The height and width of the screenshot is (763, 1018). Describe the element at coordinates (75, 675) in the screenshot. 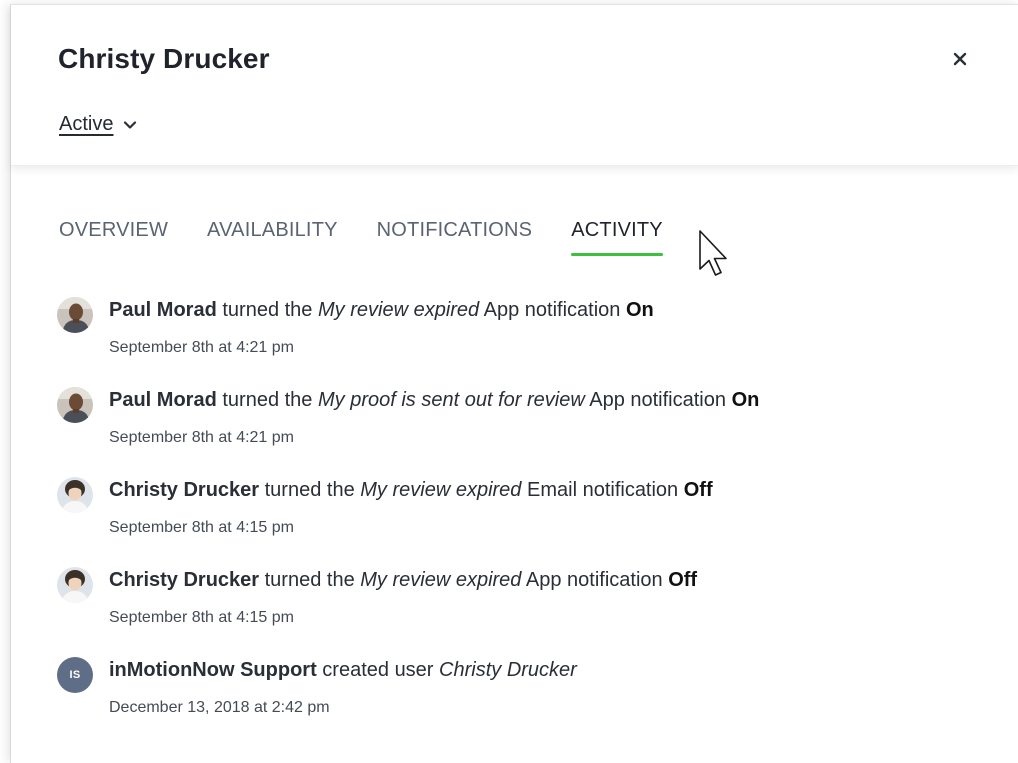

I see `avatar-initials: IS` at that location.